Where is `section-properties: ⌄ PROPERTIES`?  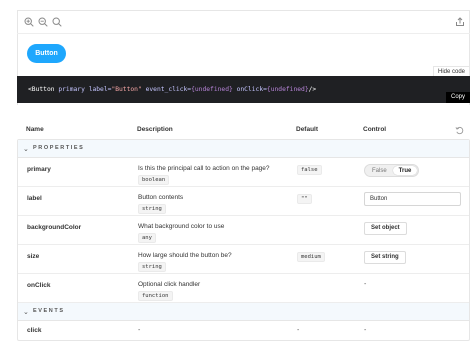 section-properties: ⌄ PROPERTIES is located at coordinates (243, 149).